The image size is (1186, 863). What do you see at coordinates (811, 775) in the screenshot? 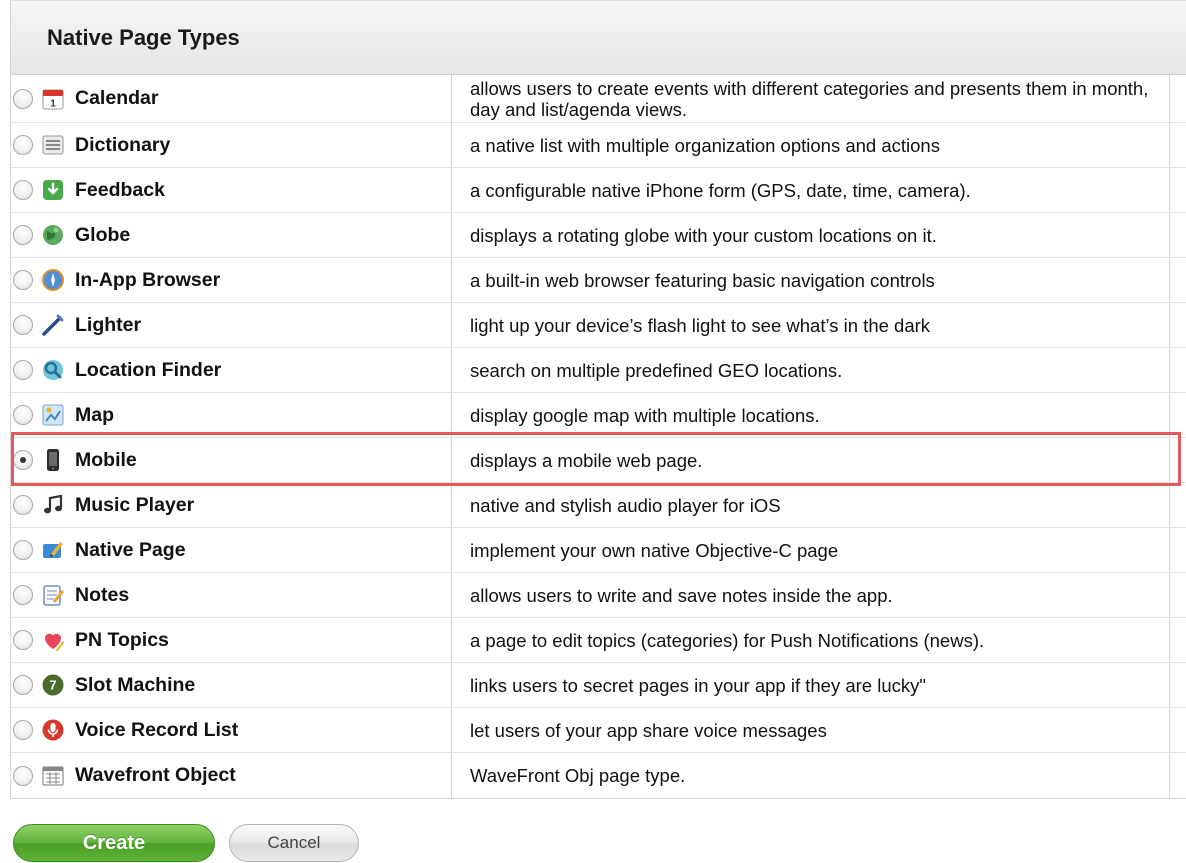
I see `page-type-description: WaveFront Obj page type.` at bounding box center [811, 775].